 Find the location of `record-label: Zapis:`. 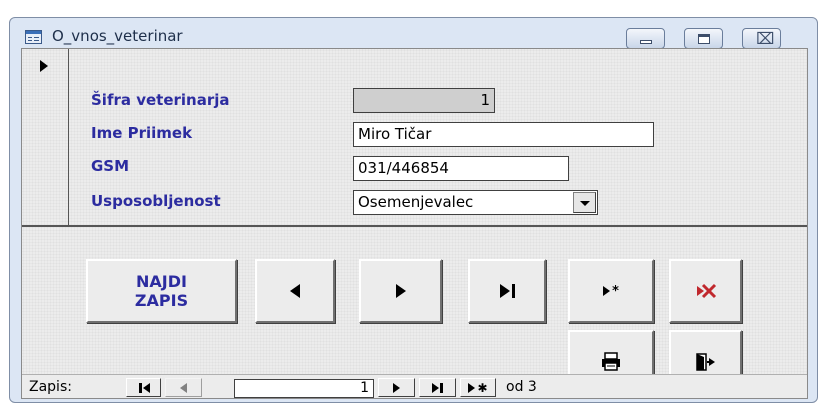

record-label: Zapis: is located at coordinates (50, 387).